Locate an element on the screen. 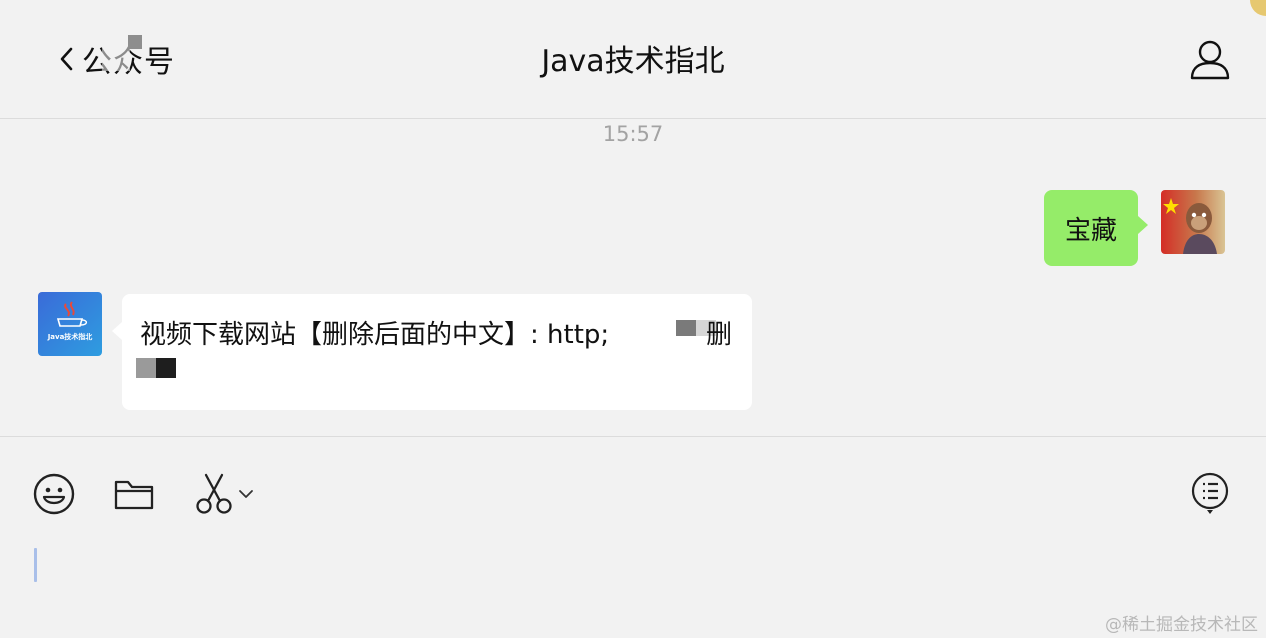 This screenshot has height=638, width=1266. message-timestamp: 15:57 is located at coordinates (633, 134).